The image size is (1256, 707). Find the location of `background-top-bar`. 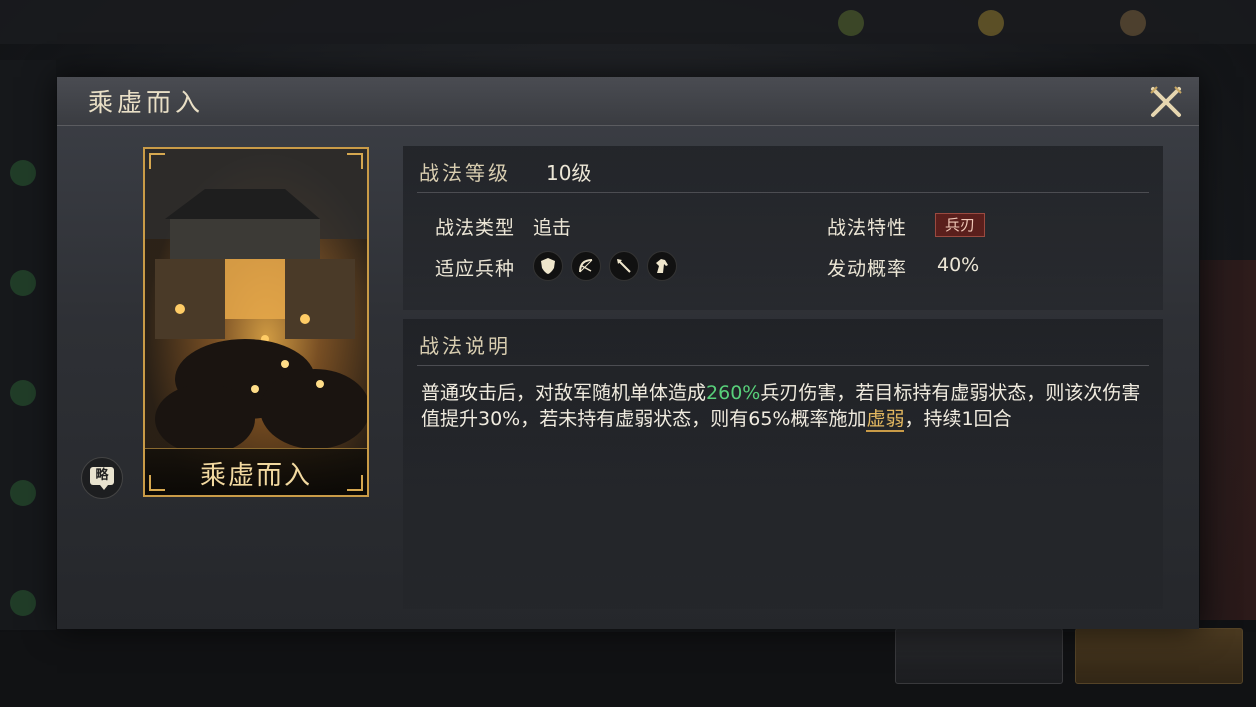

background-top-bar is located at coordinates (628, 22).